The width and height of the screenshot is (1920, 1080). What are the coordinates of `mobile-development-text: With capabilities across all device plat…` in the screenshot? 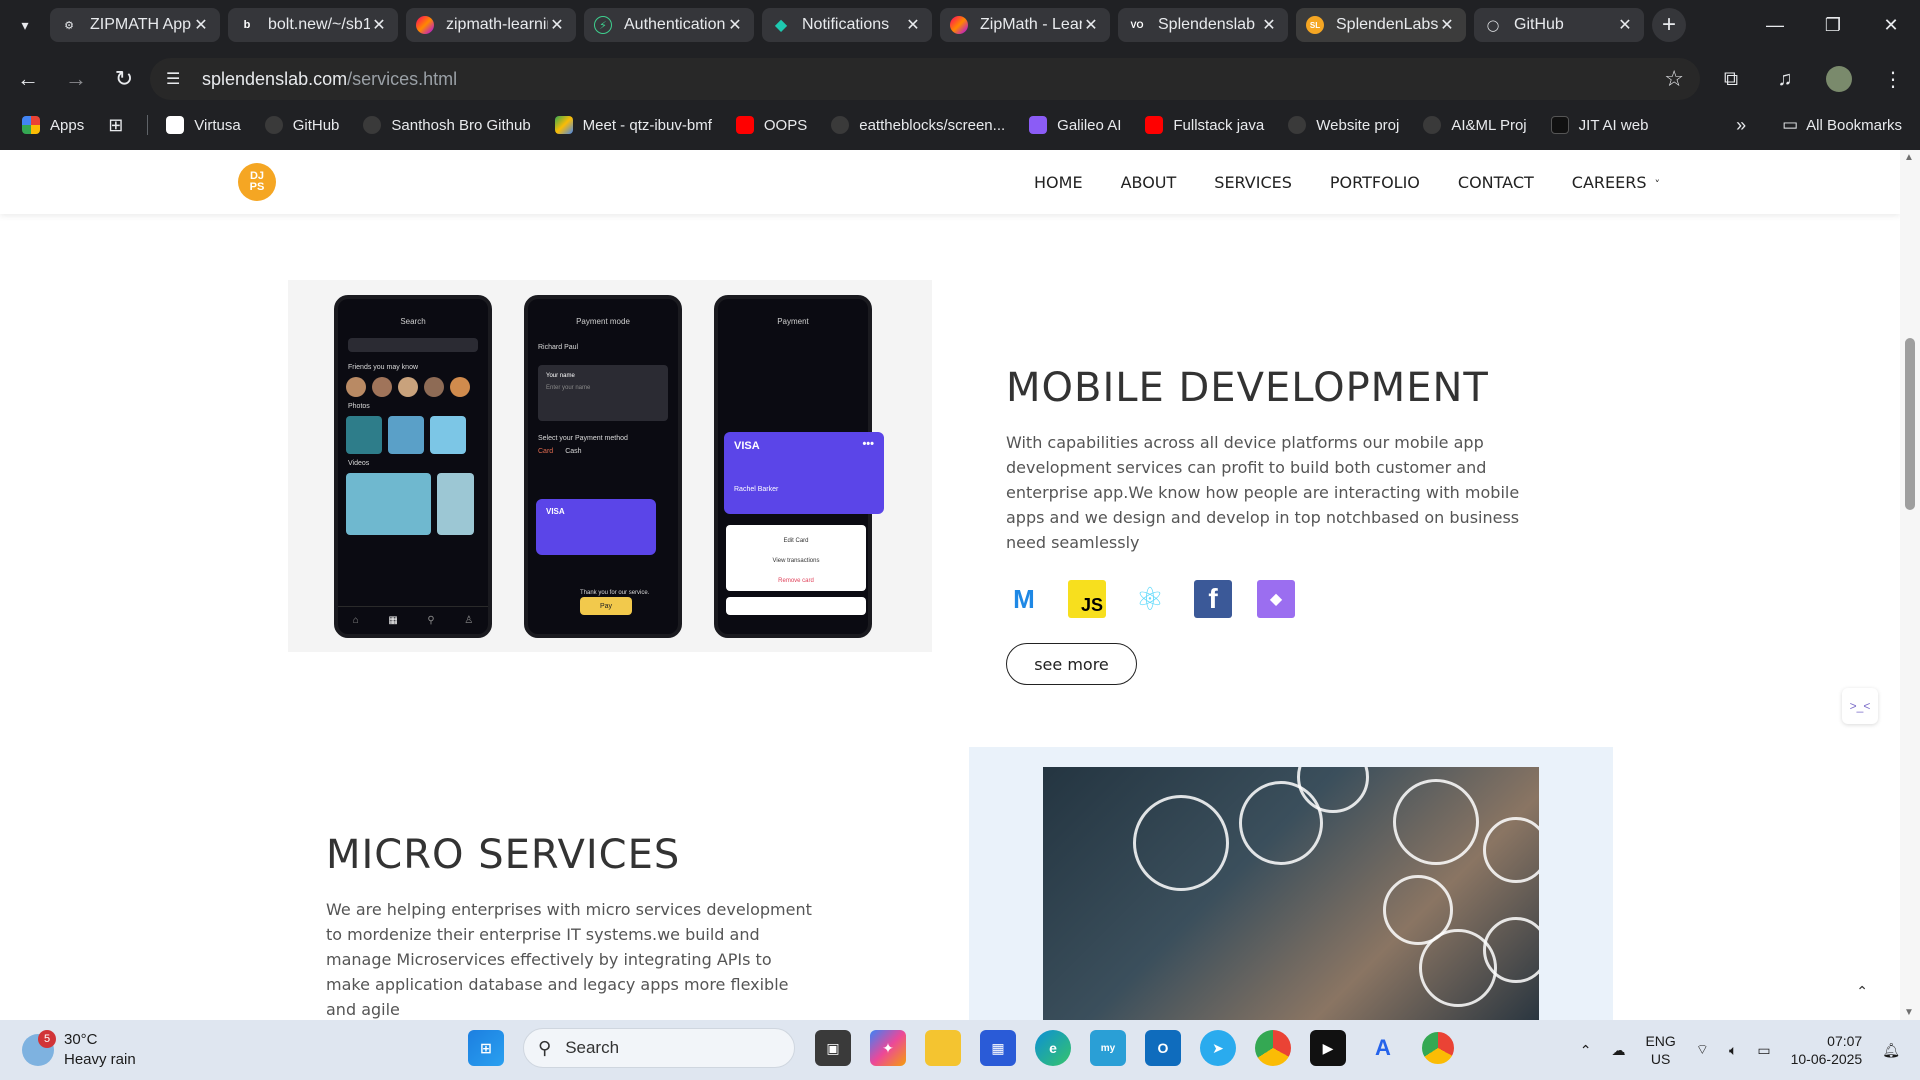 It's located at (1263, 492).